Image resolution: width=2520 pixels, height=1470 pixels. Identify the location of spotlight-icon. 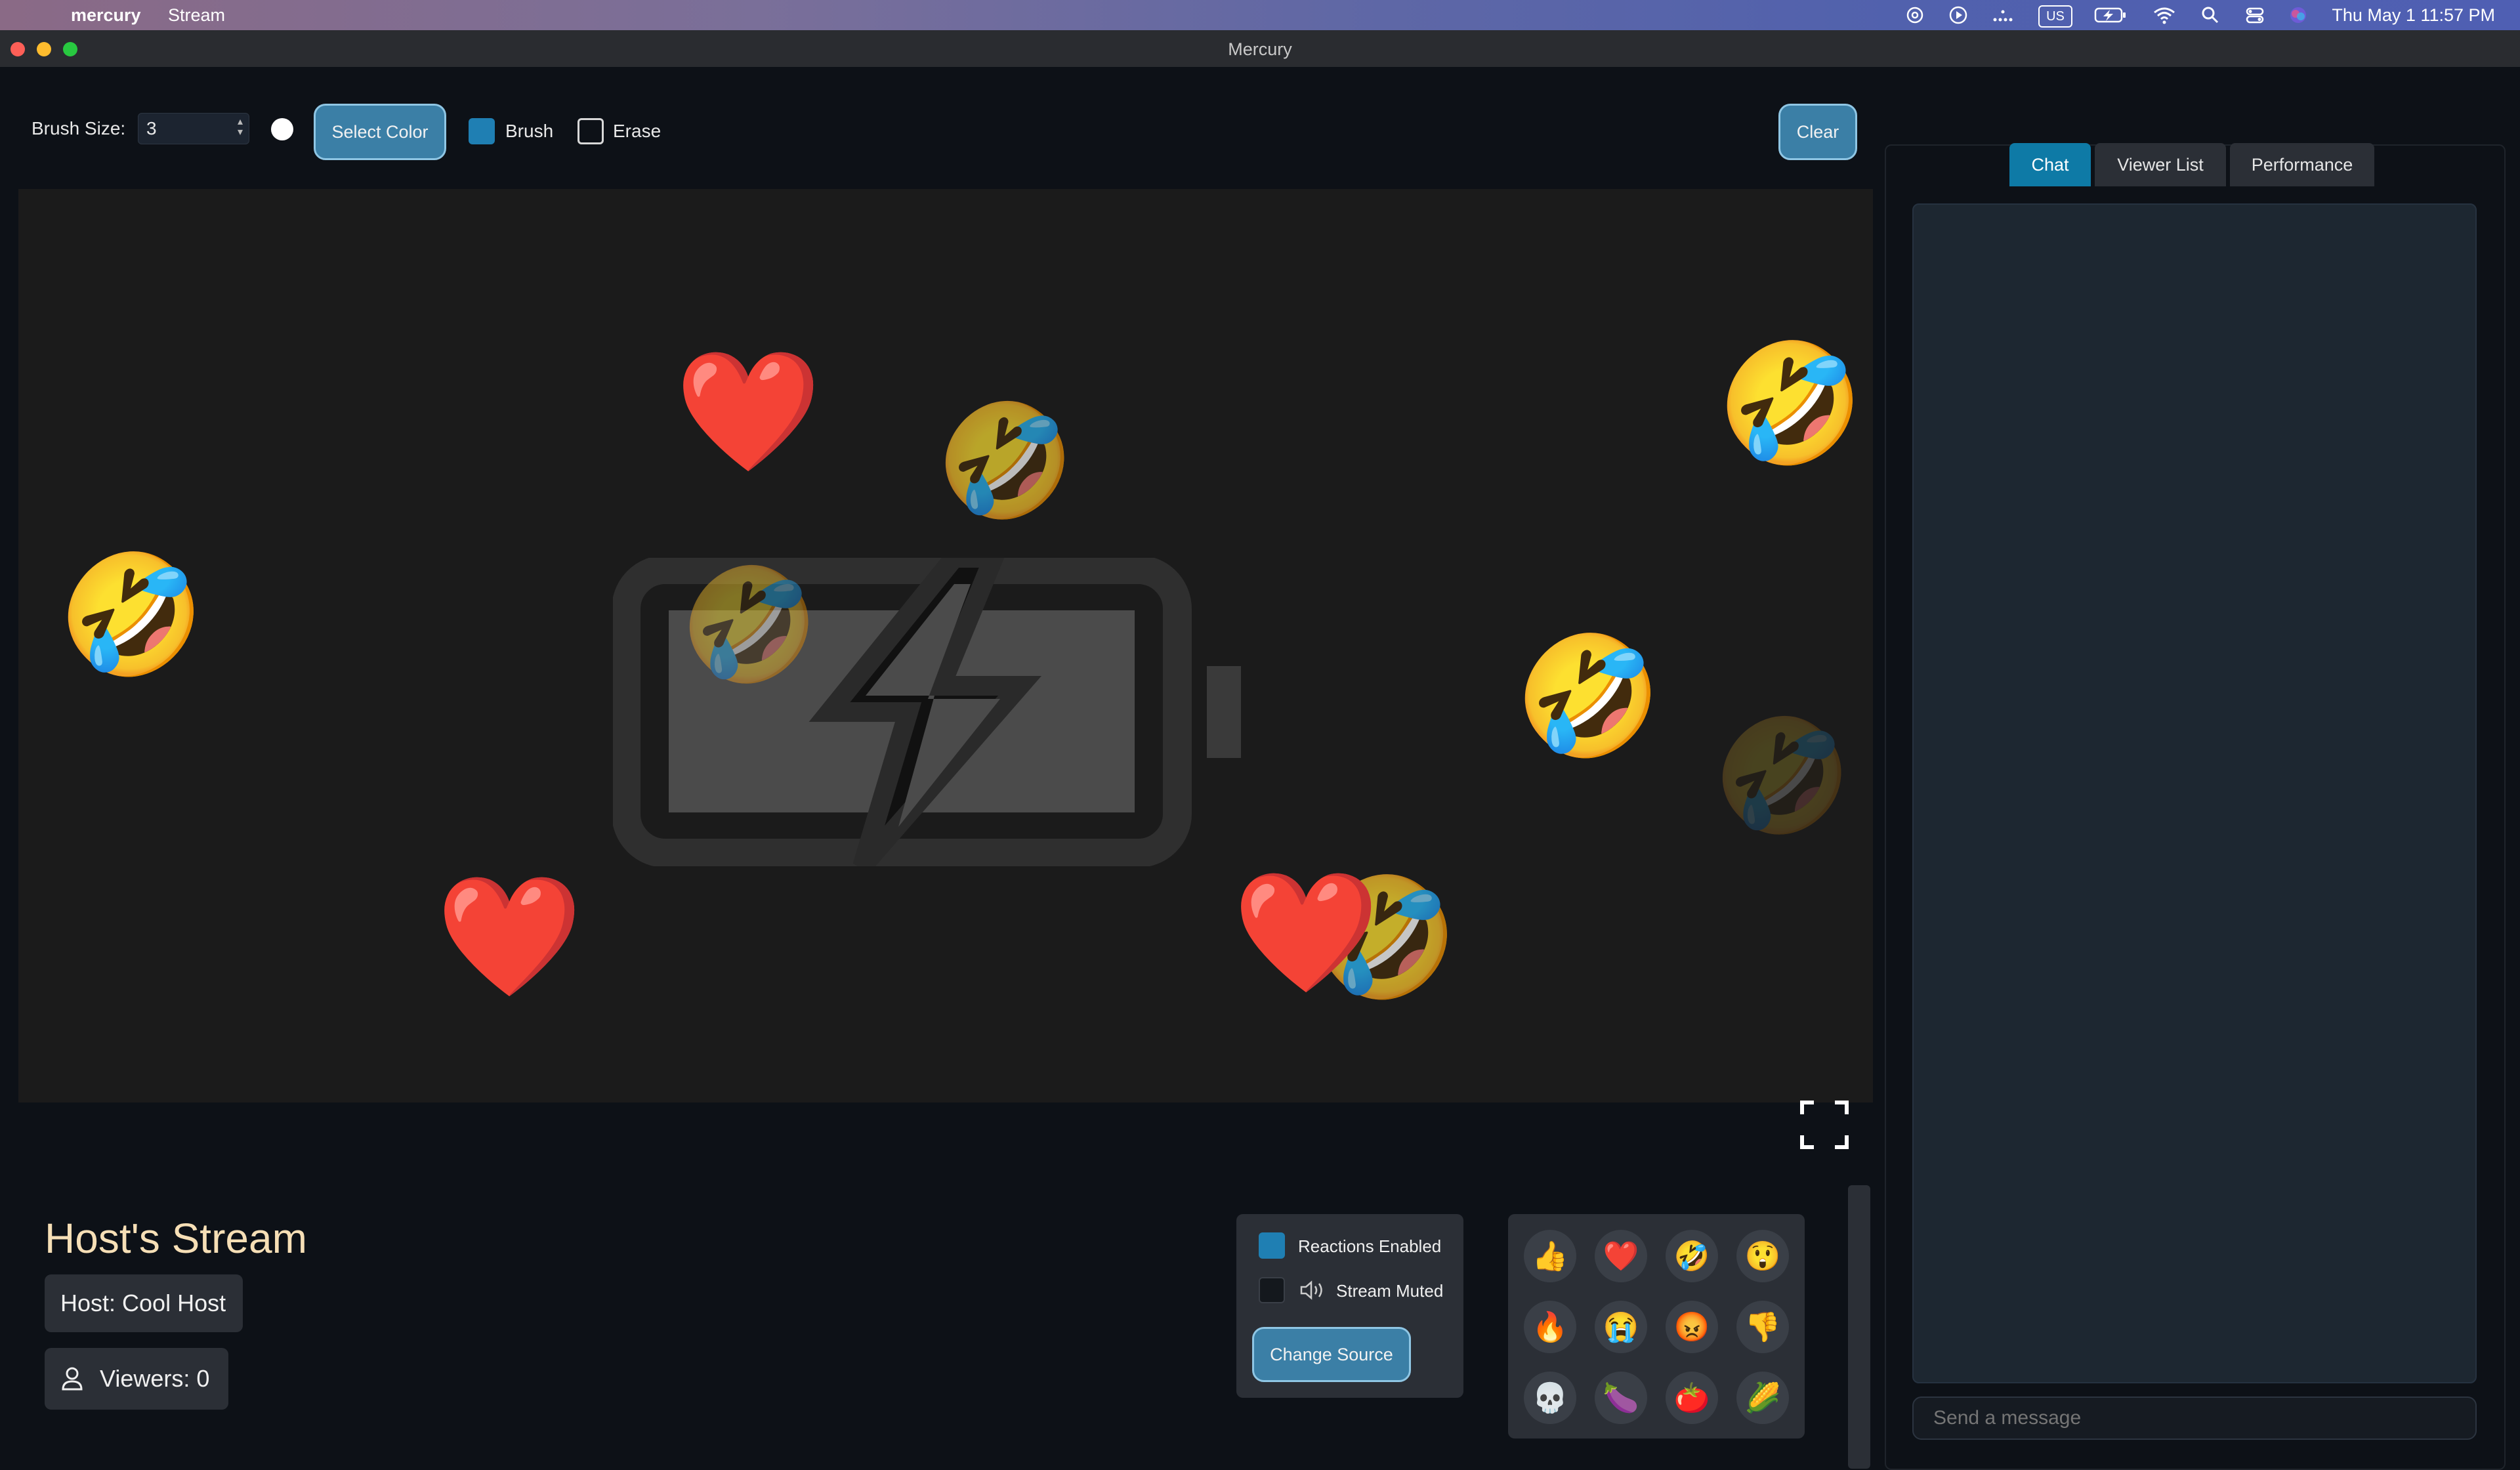
(2210, 15).